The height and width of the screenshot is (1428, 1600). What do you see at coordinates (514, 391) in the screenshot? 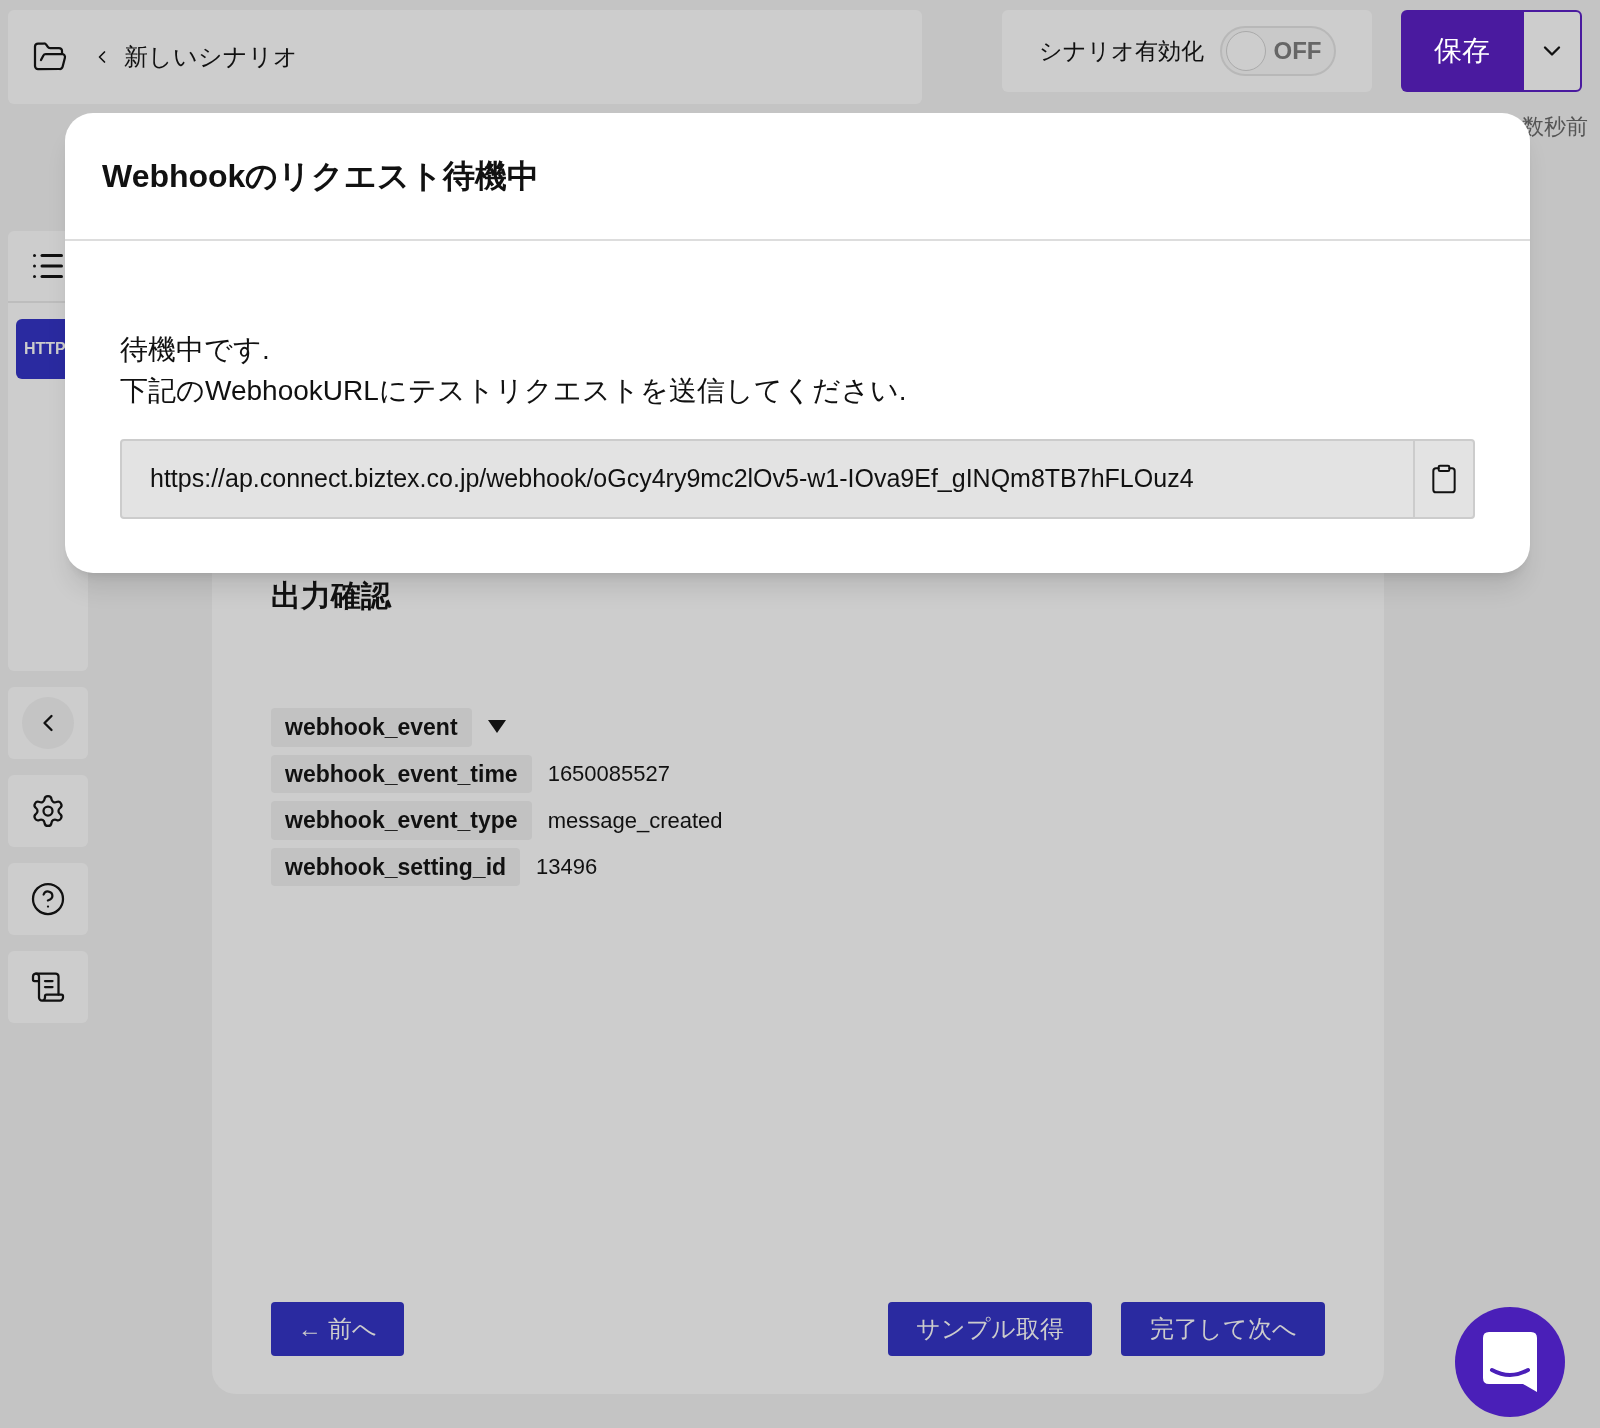
I see `modal-message: 下記のWebhookURLにテストリクエストを送信してください.` at bounding box center [514, 391].